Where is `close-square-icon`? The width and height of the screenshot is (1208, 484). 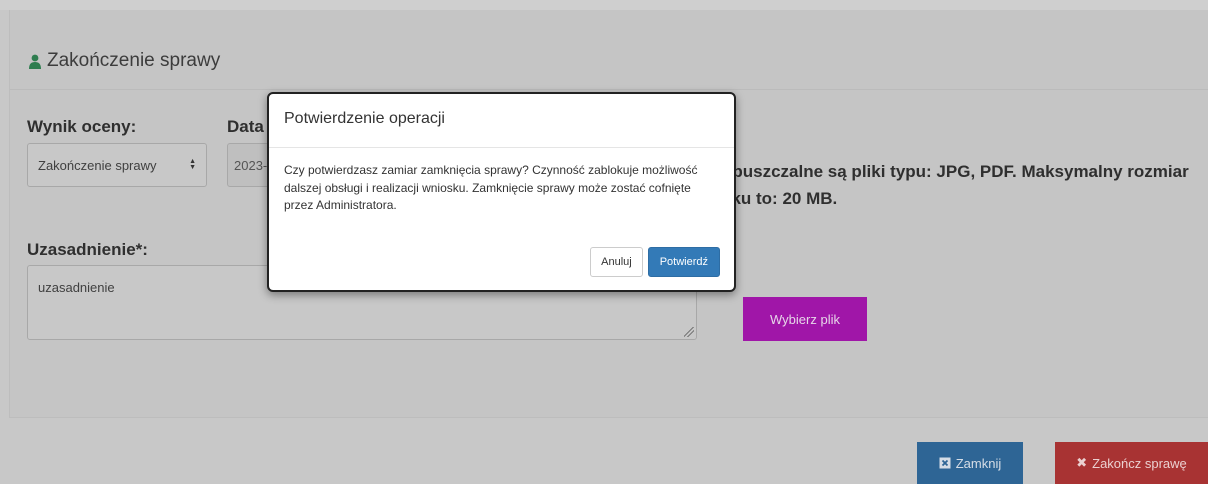
close-square-icon is located at coordinates (945, 463).